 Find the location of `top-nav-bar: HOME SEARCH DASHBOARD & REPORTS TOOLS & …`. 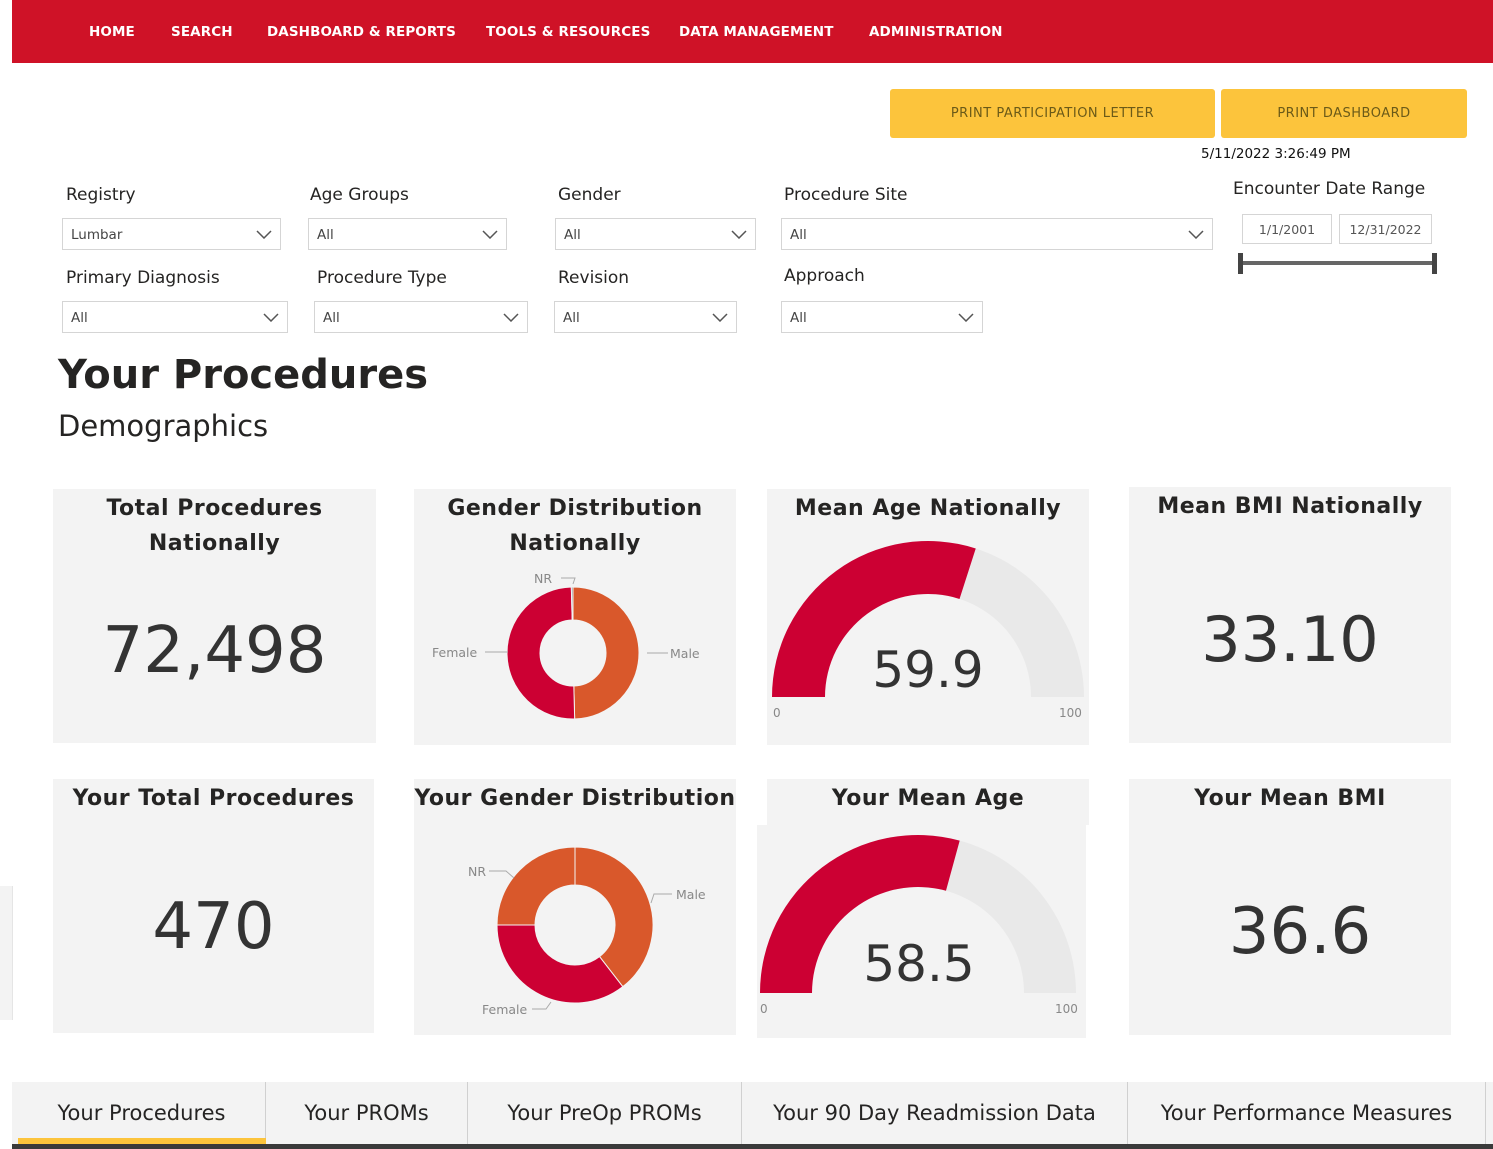

top-nav-bar: HOME SEARCH DASHBOARD & REPORTS TOOLS & … is located at coordinates (752, 31).